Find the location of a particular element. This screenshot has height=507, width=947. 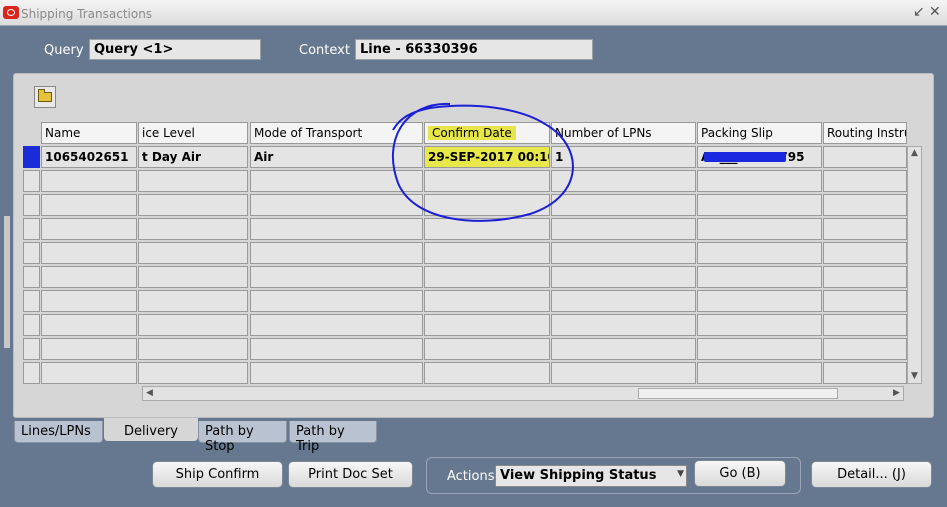

col-header-confirm-date: Confirm Date is located at coordinates (487, 133).